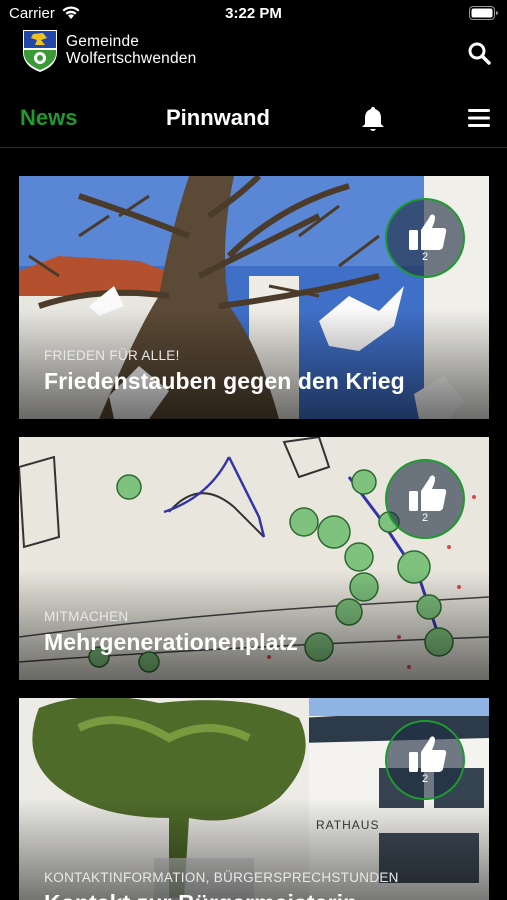 The height and width of the screenshot is (900, 507). What do you see at coordinates (224, 381) in the screenshot?
I see `card-title: Friedenstauben gegen den Krieg` at bounding box center [224, 381].